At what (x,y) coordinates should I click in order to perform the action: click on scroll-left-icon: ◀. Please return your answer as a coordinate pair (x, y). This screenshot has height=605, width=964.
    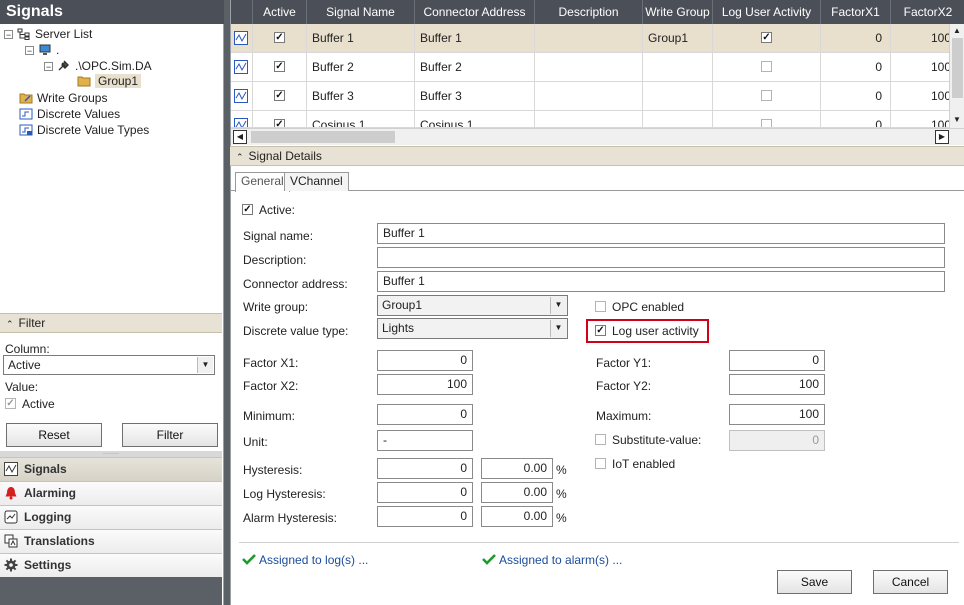
    Looking at the image, I should click on (240, 137).